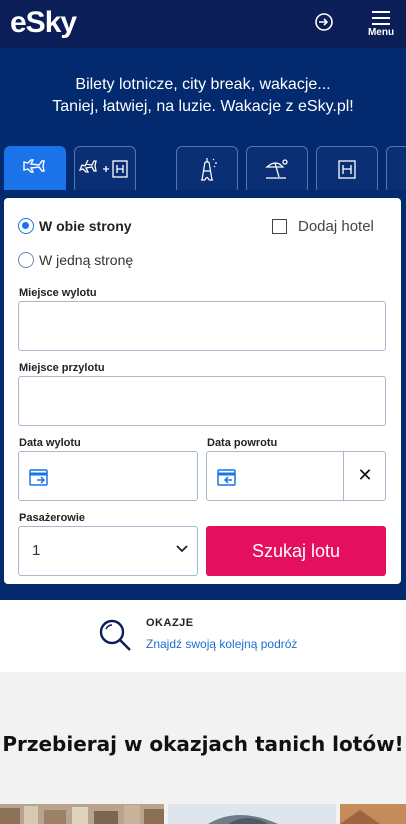 Image resolution: width=406 pixels, height=824 pixels. Describe the element at coordinates (242, 443) in the screenshot. I see `return-date-label: Data powrotu` at that location.